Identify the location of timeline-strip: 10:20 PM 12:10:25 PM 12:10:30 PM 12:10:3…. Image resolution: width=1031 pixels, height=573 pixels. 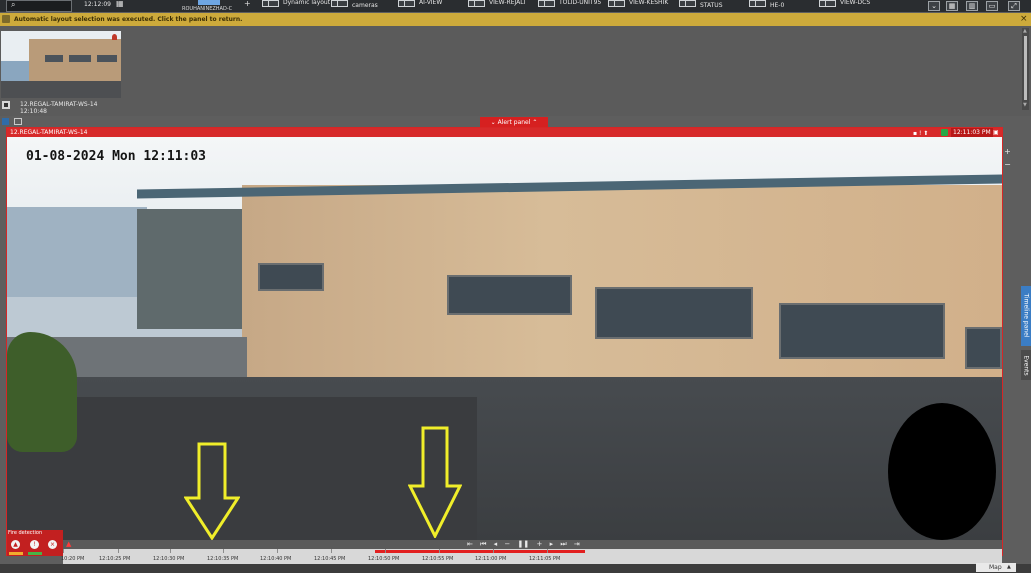
(531, 556).